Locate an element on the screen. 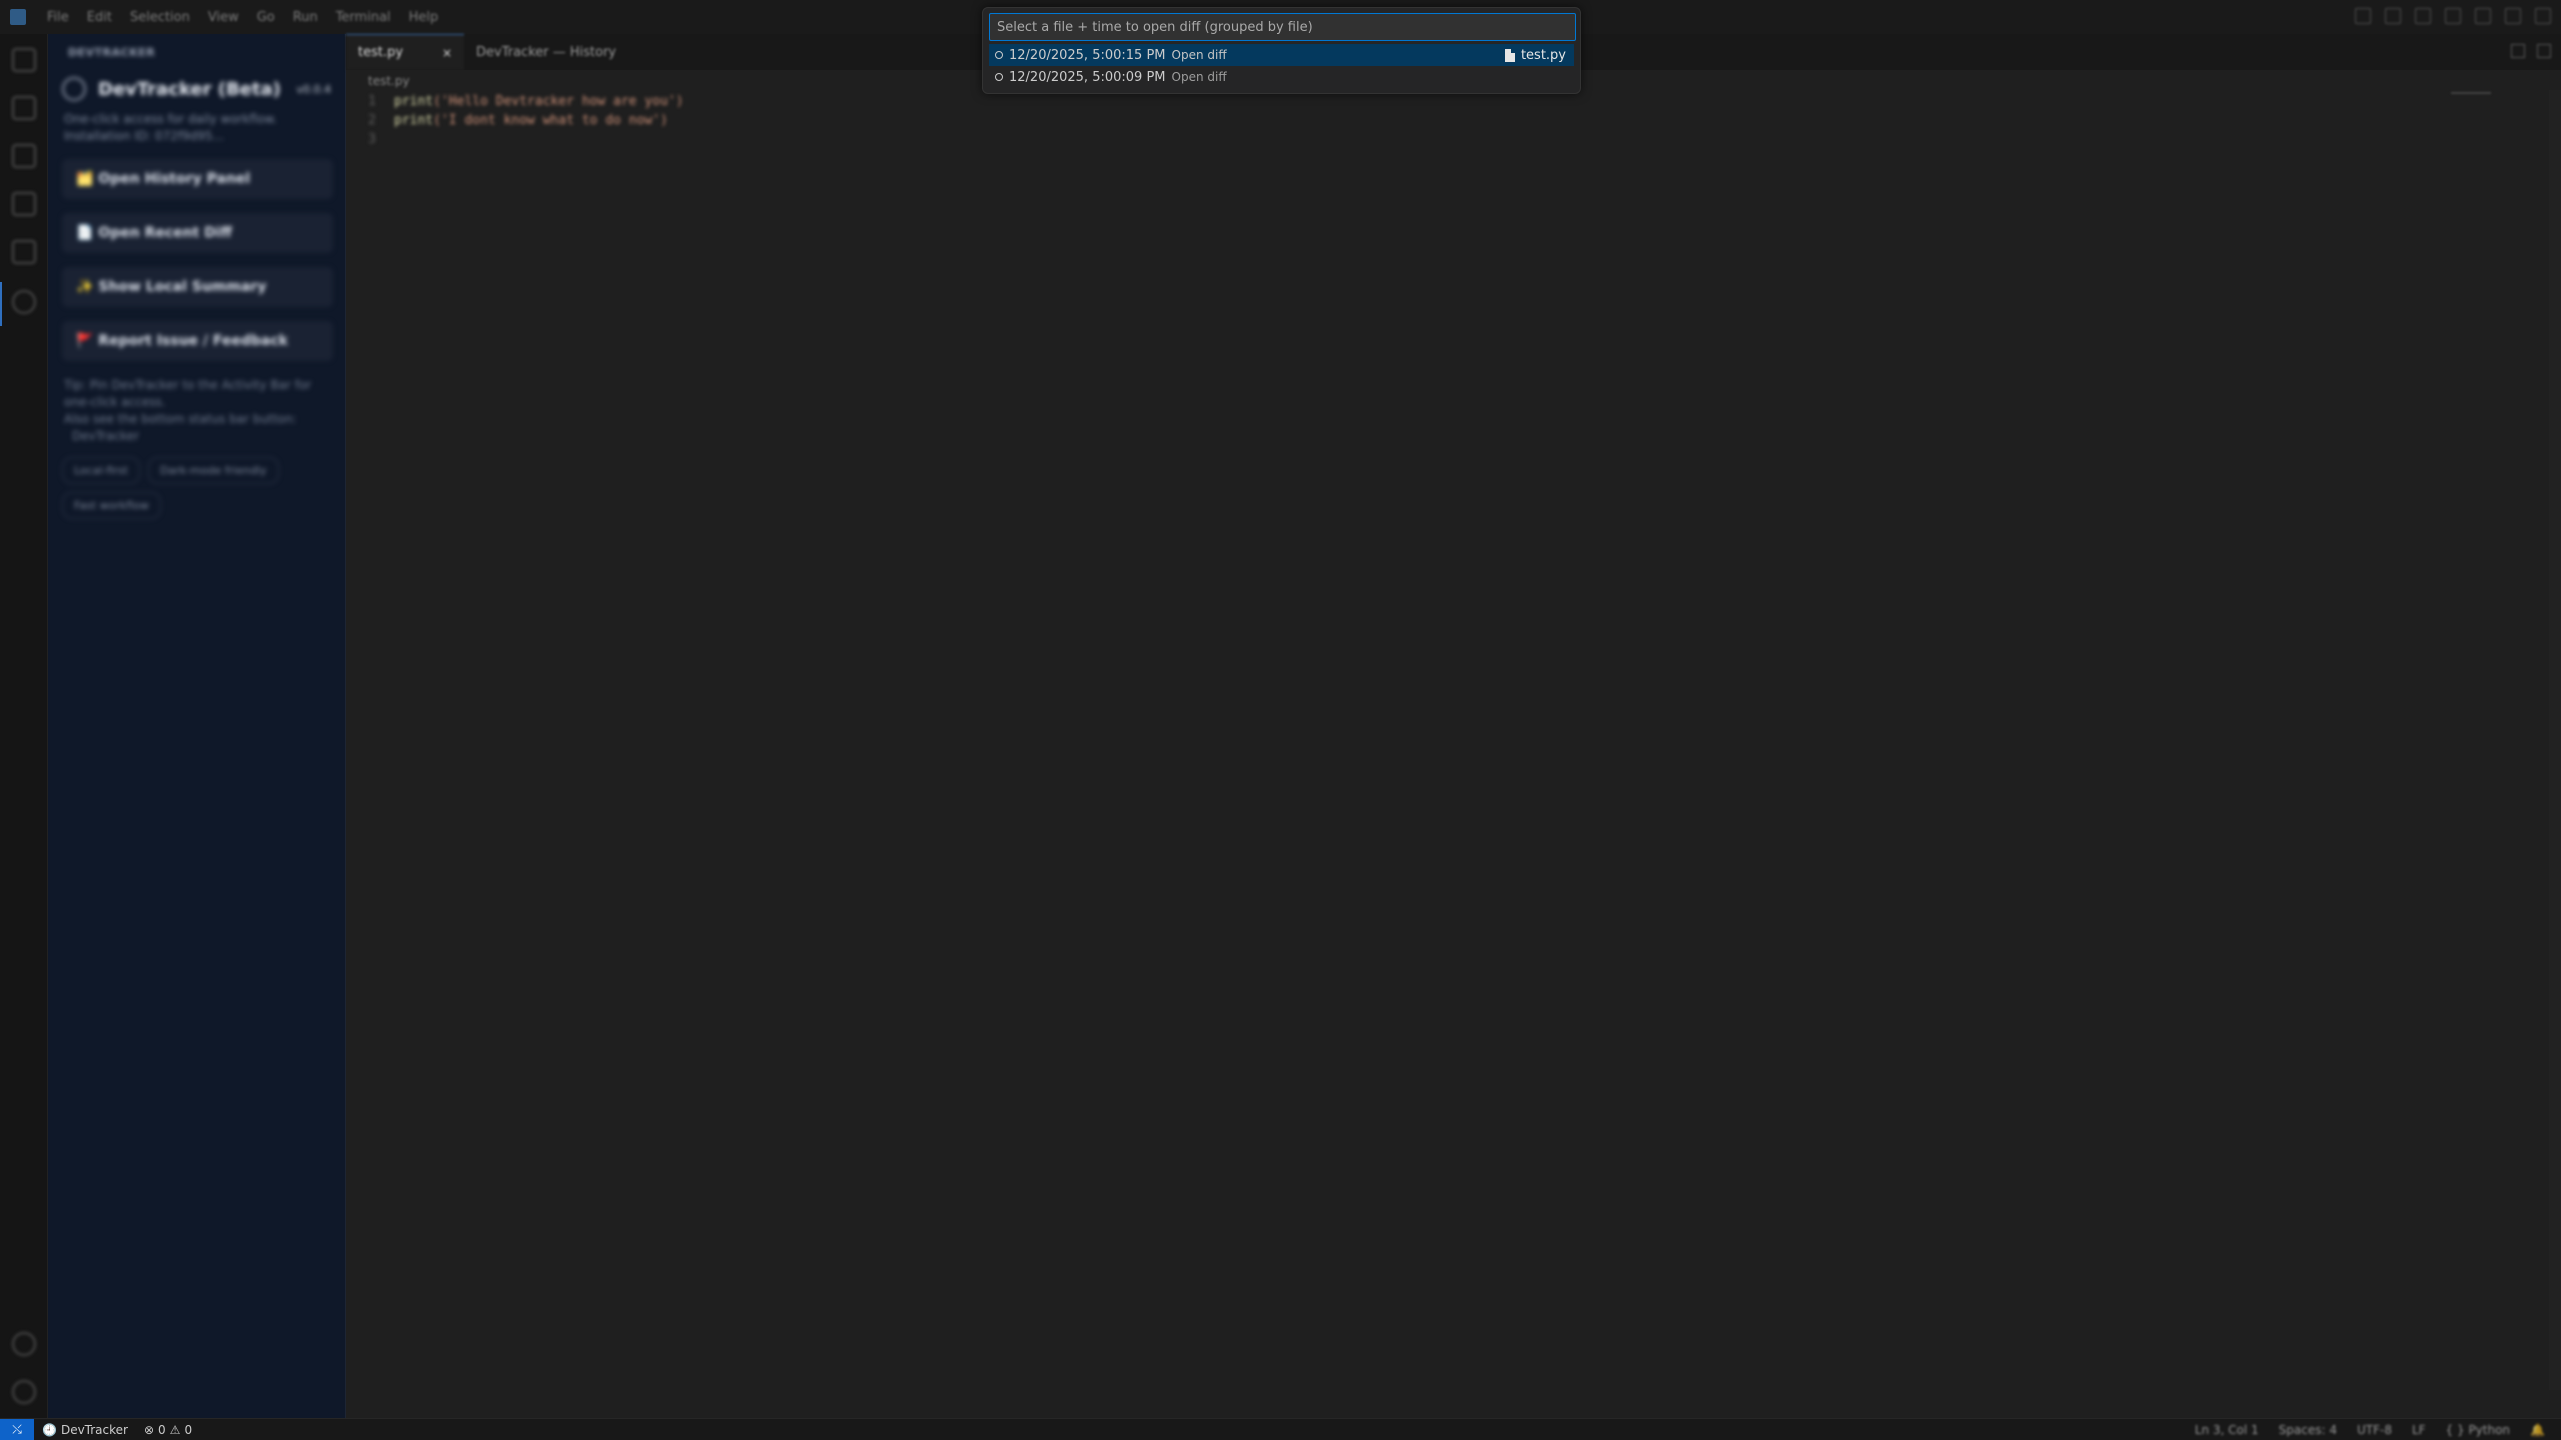  active-indicator is located at coordinates (1, 304).